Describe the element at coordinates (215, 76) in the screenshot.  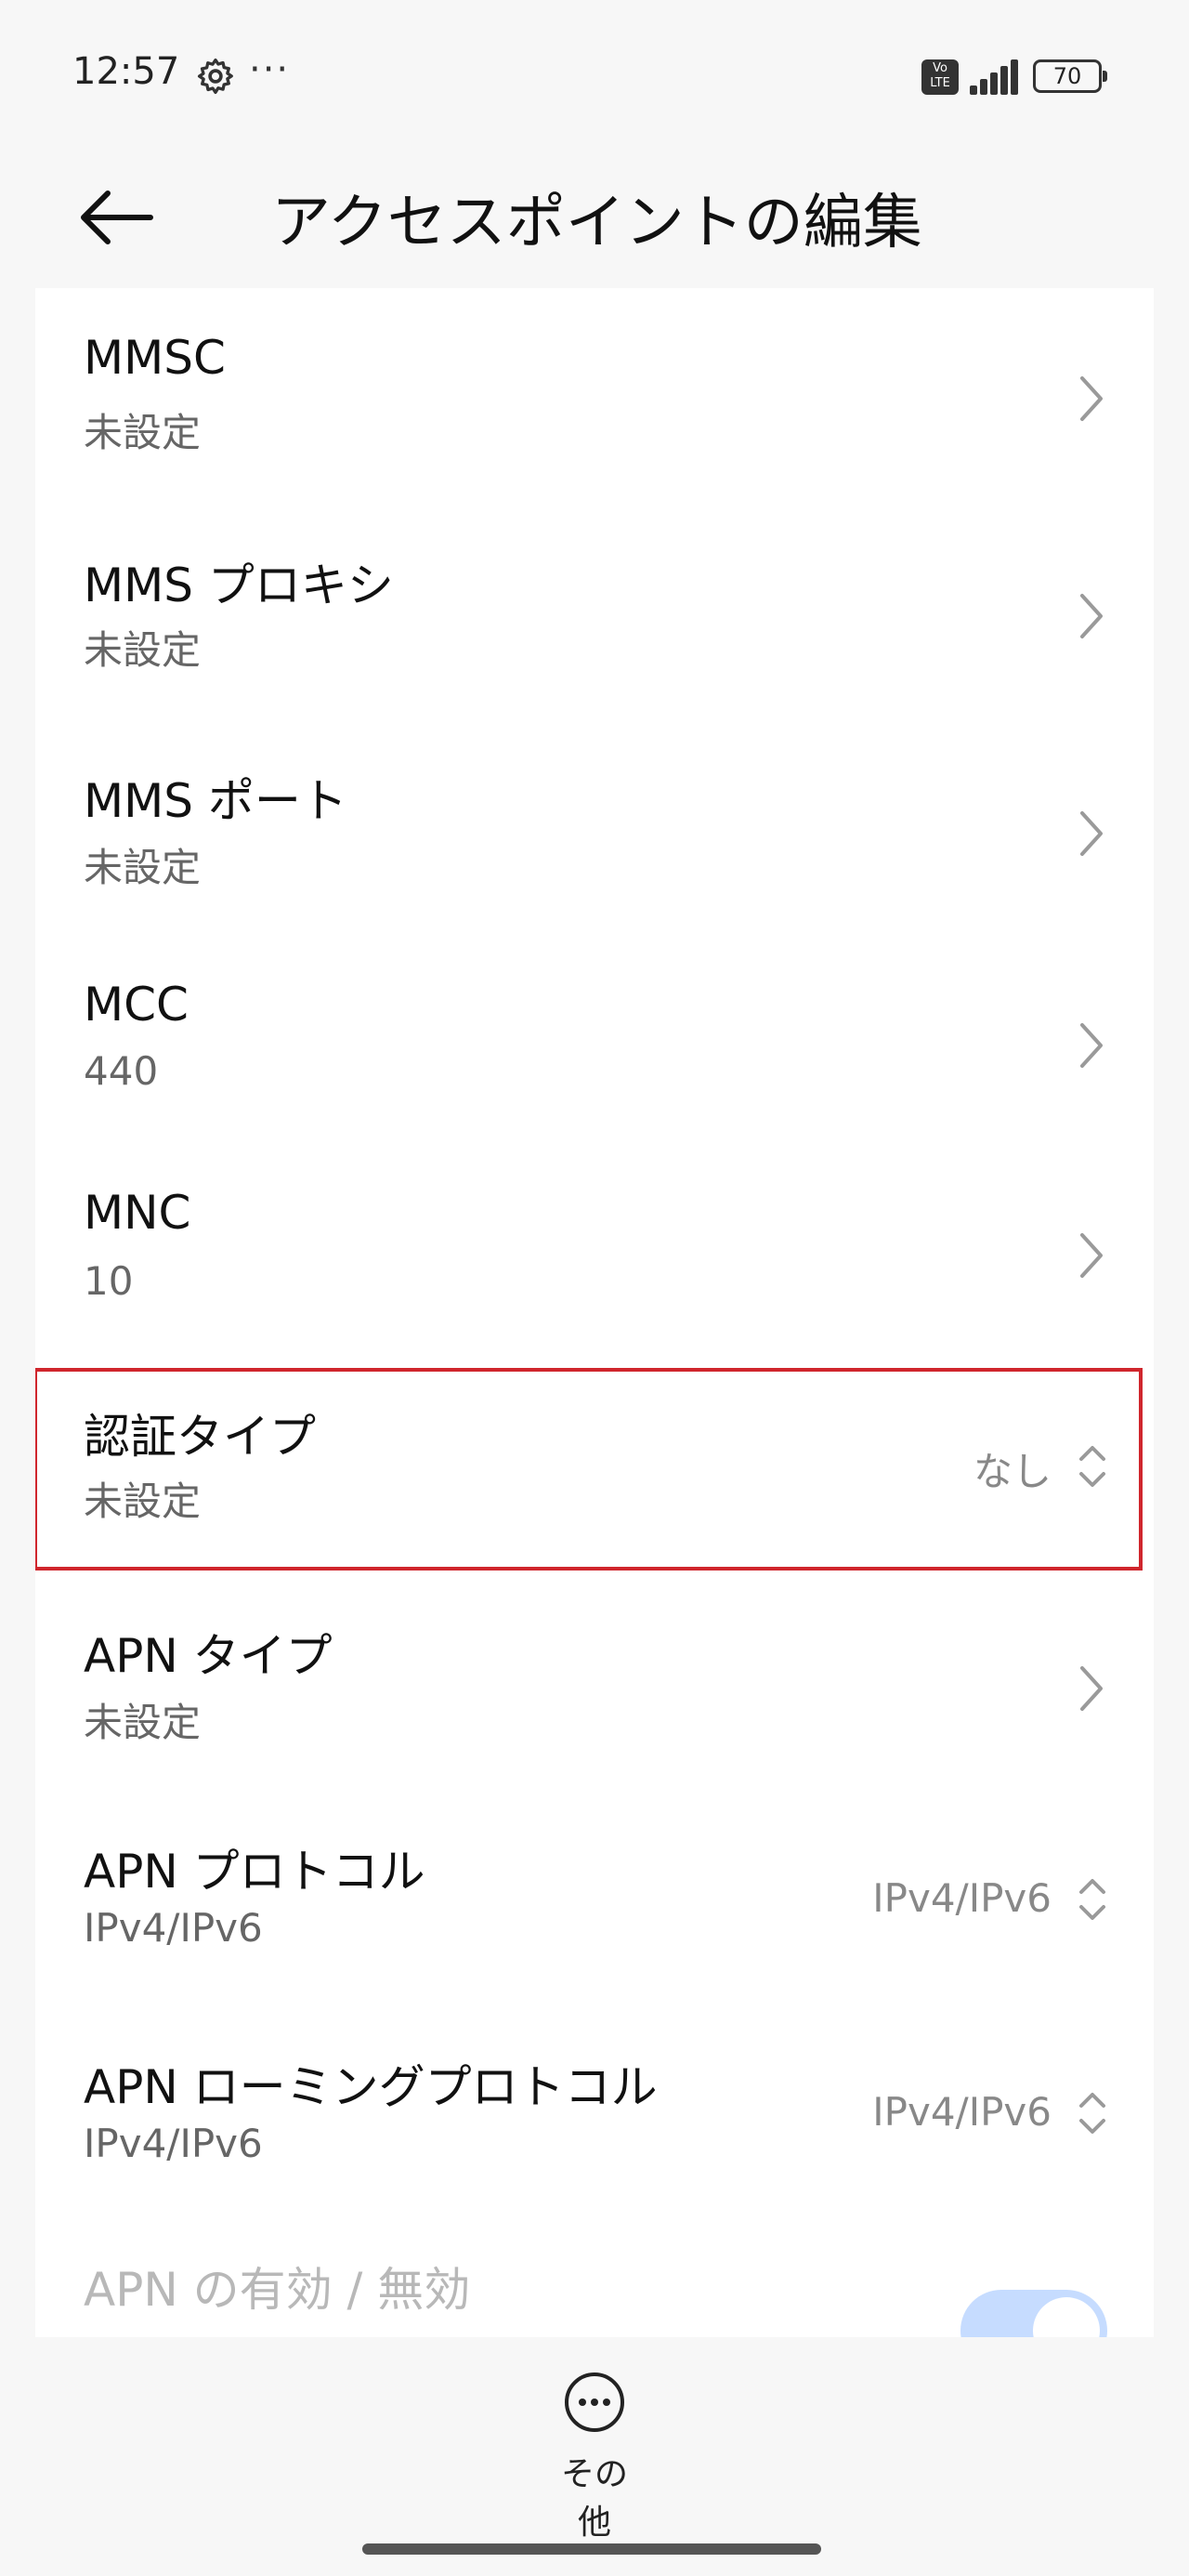
I see `gear-icon` at that location.